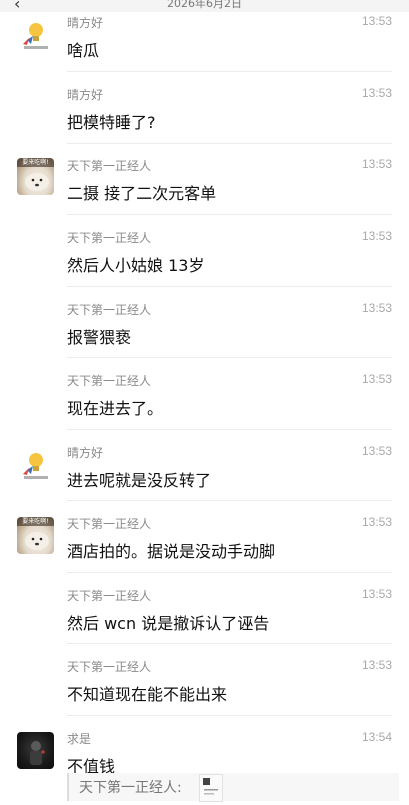 Image resolution: width=409 pixels, height=805 pixels. Describe the element at coordinates (233, 787) in the screenshot. I see `quoted-message: 天下第一正经人:` at that location.